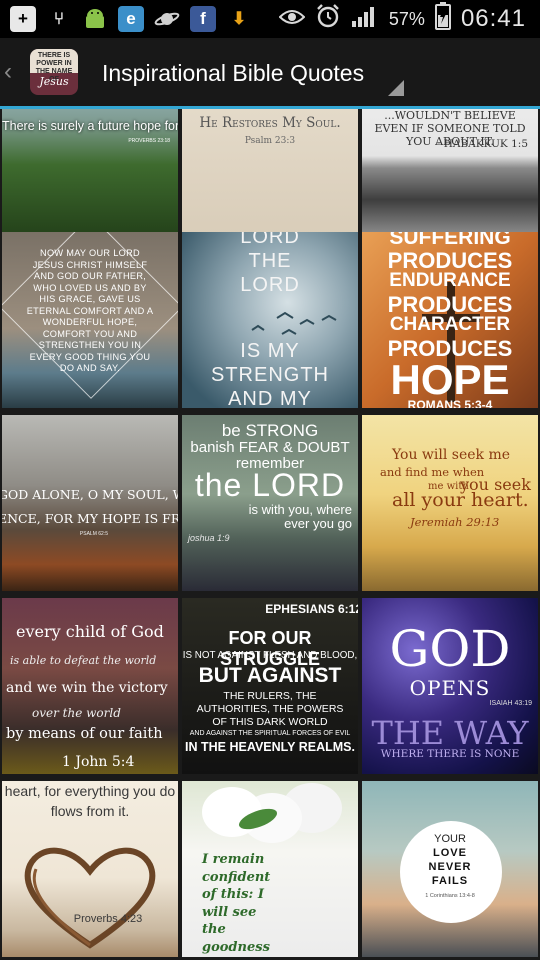 The image size is (540, 960). Describe the element at coordinates (270, 320) in the screenshot. I see `quote-tile-5: LORD THE LORD IS MY STRENGTH AND MY` at that location.